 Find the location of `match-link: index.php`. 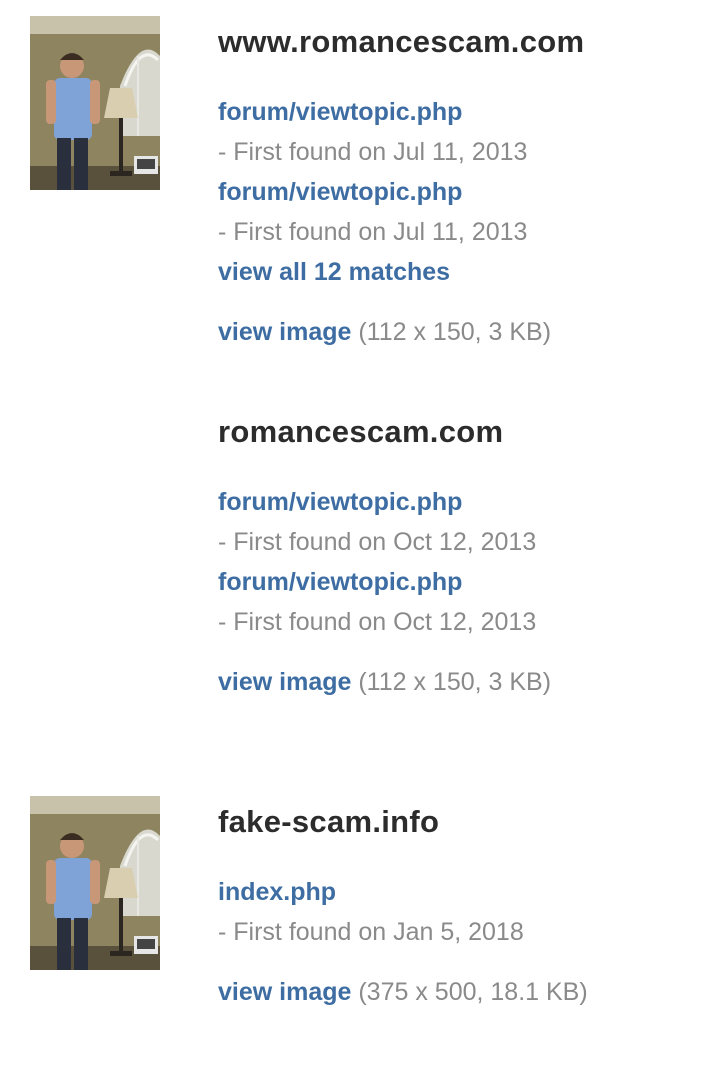

match-link: index.php is located at coordinates (463, 892).